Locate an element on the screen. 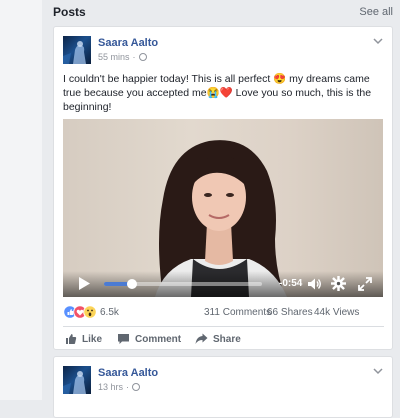 This screenshot has height=418, width=400. post-timestamp: 55 mins is located at coordinates (114, 57).